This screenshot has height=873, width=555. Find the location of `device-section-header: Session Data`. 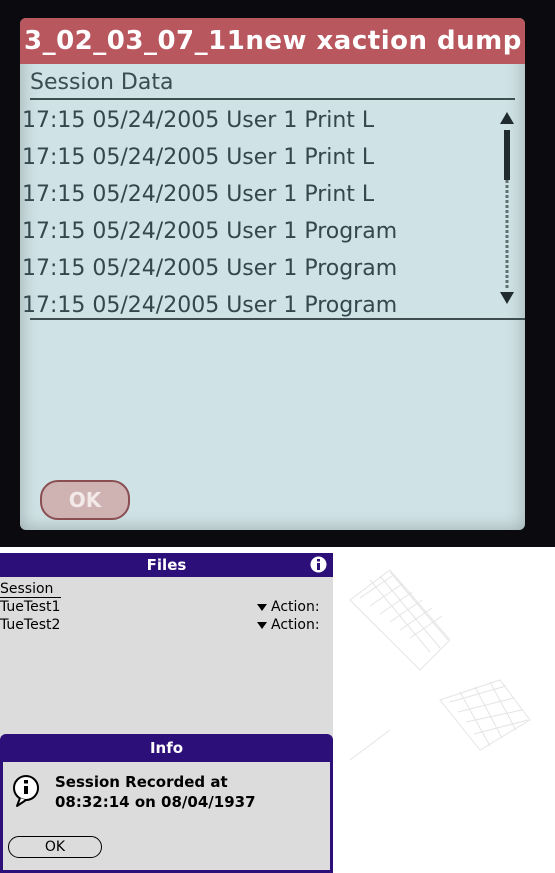

device-section-header: Session Data is located at coordinates (272, 84).